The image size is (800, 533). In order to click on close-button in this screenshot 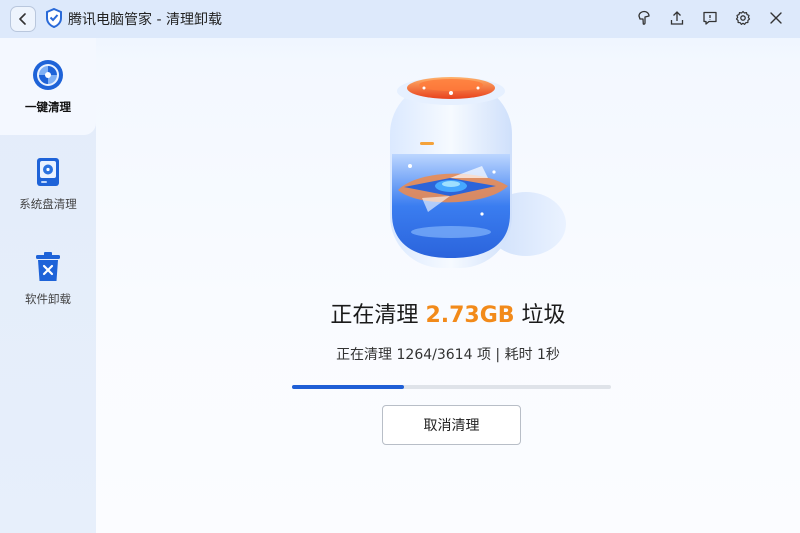, I will do `click(776, 18)`.